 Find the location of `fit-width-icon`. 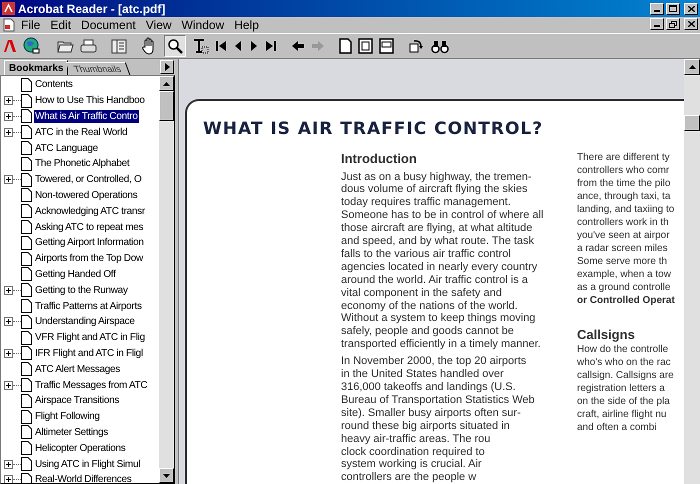

fit-width-icon is located at coordinates (386, 46).